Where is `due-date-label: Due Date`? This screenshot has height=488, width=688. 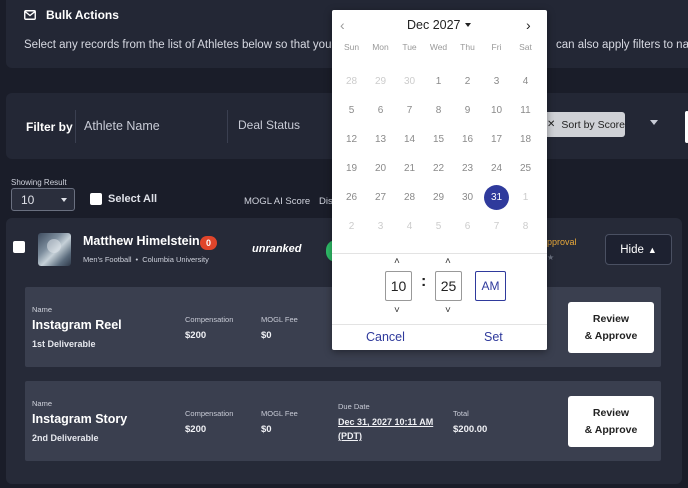 due-date-label: Due Date is located at coordinates (354, 406).